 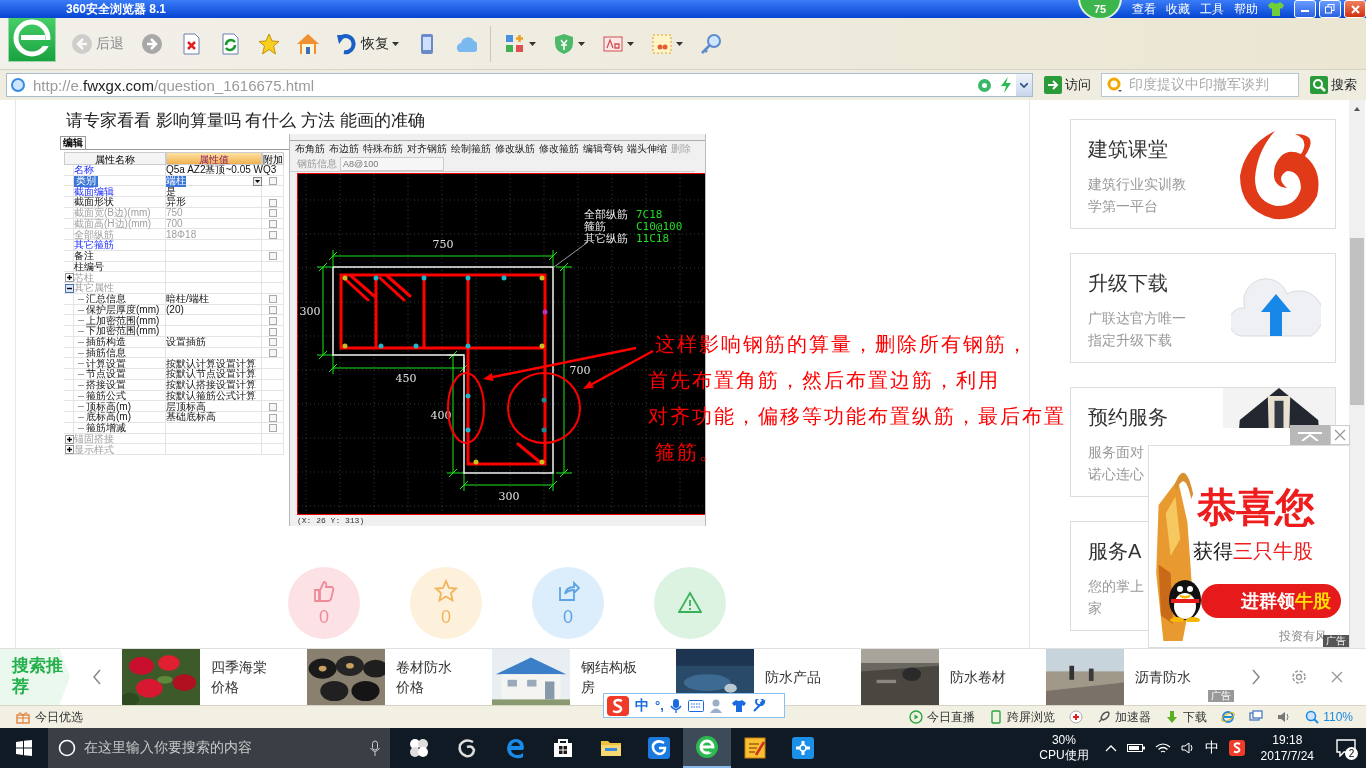 I want to click on property-value: 层顶标高, so click(x=186, y=406).